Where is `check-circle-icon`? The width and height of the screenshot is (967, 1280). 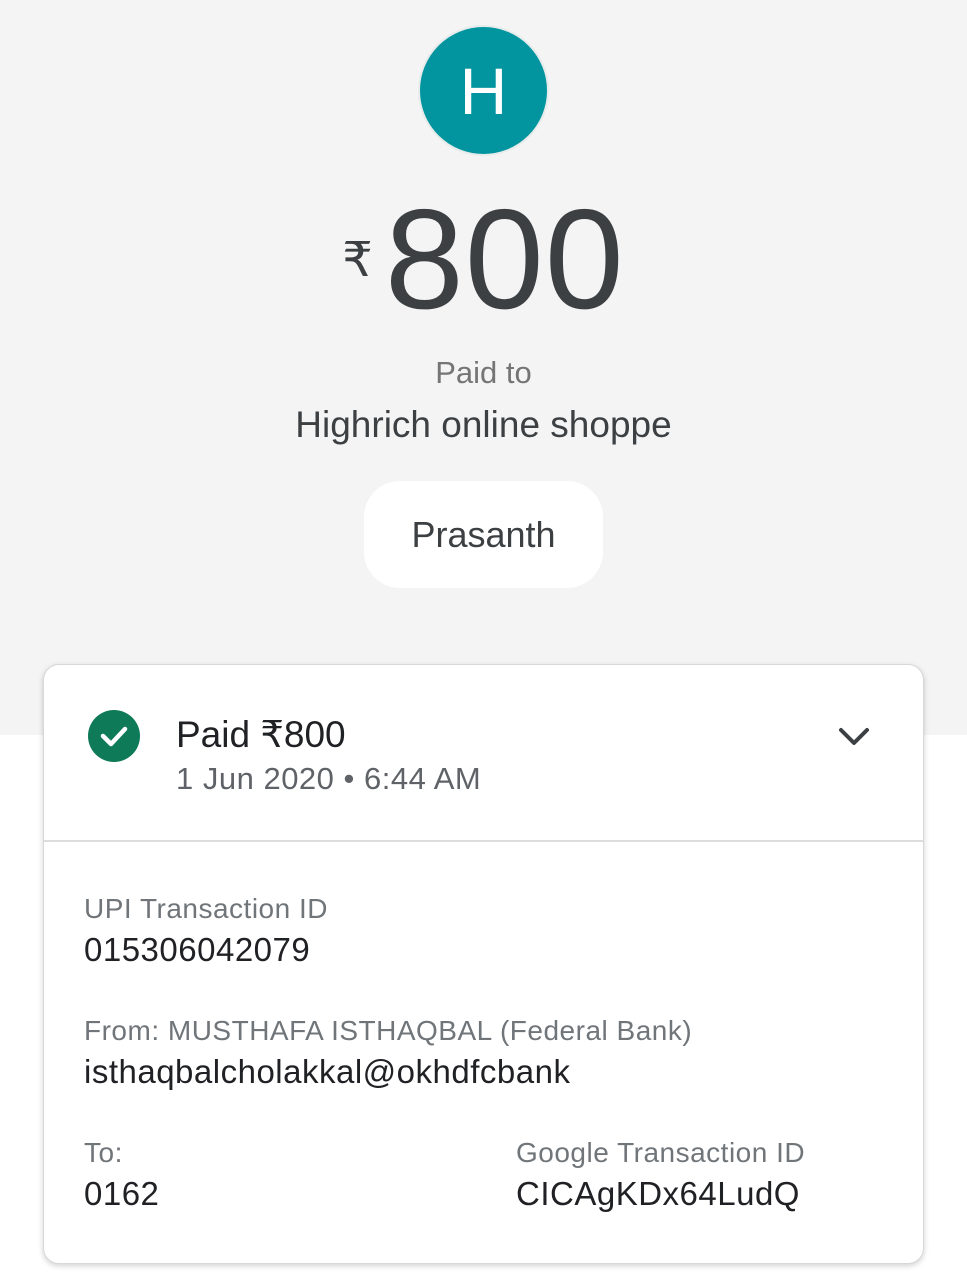
check-circle-icon is located at coordinates (114, 736).